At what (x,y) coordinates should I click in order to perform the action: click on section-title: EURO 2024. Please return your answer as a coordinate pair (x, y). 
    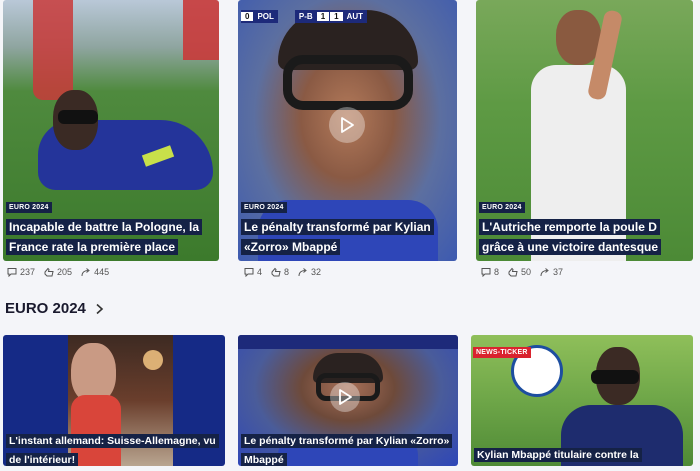
    Looking at the image, I should click on (45, 308).